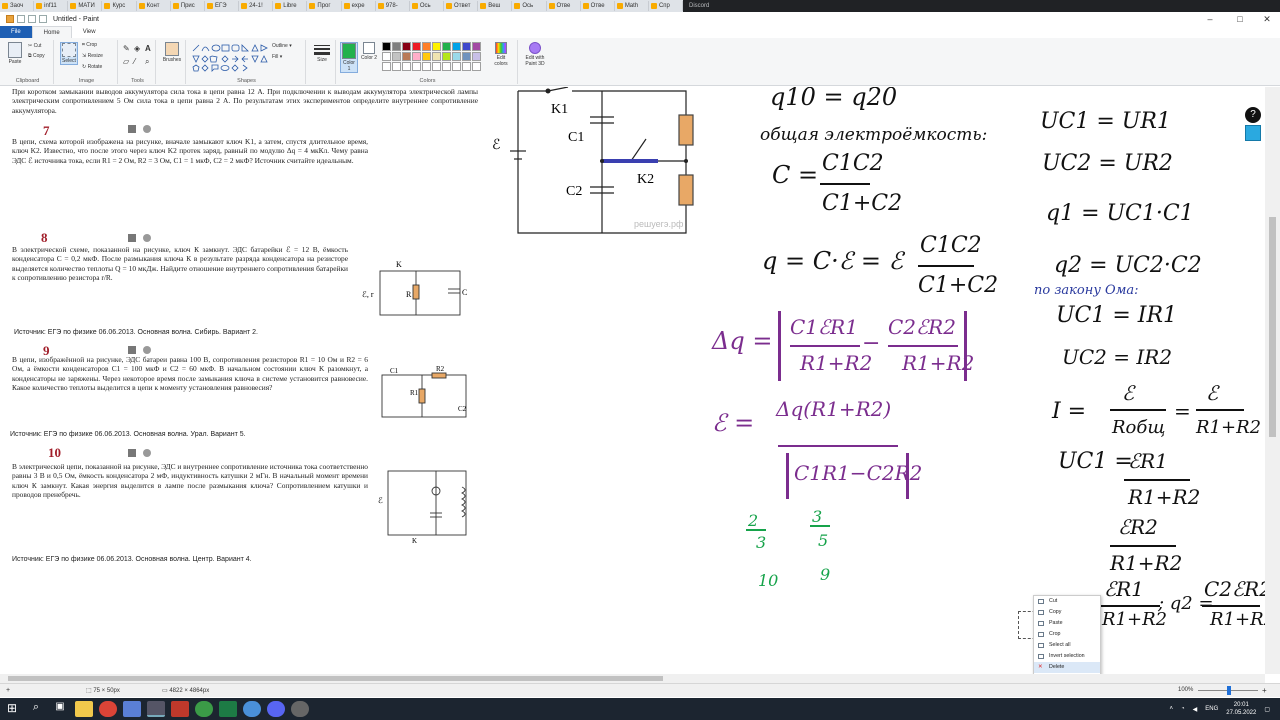 The image size is (1280, 720). Describe the element at coordinates (1253, 133) in the screenshot. I see `side-tool-icon` at that location.